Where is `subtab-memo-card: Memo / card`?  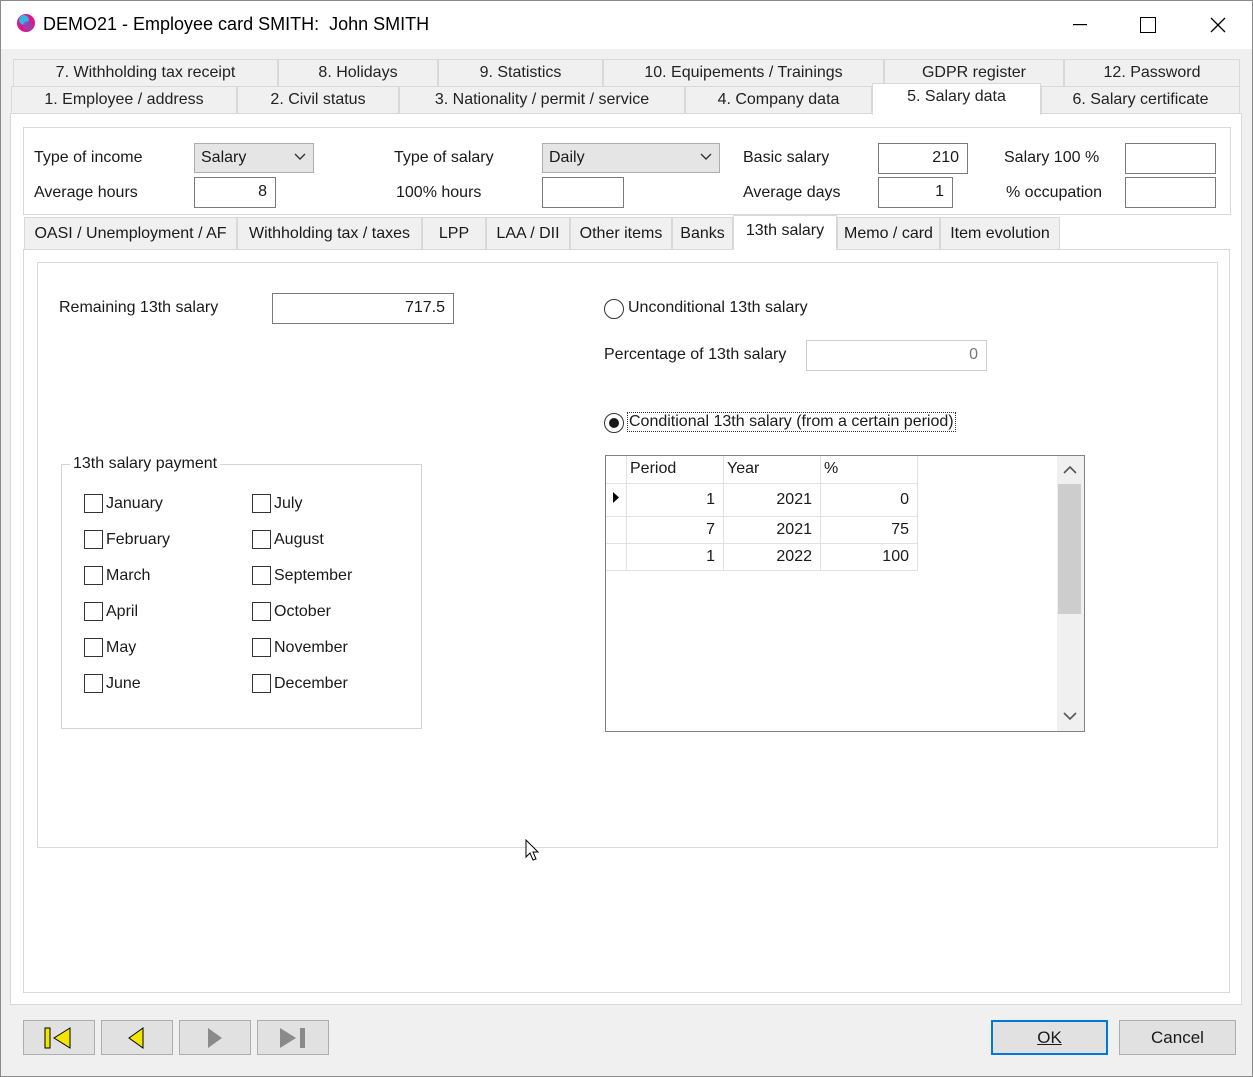
subtab-memo-card: Memo / card is located at coordinates (888, 233).